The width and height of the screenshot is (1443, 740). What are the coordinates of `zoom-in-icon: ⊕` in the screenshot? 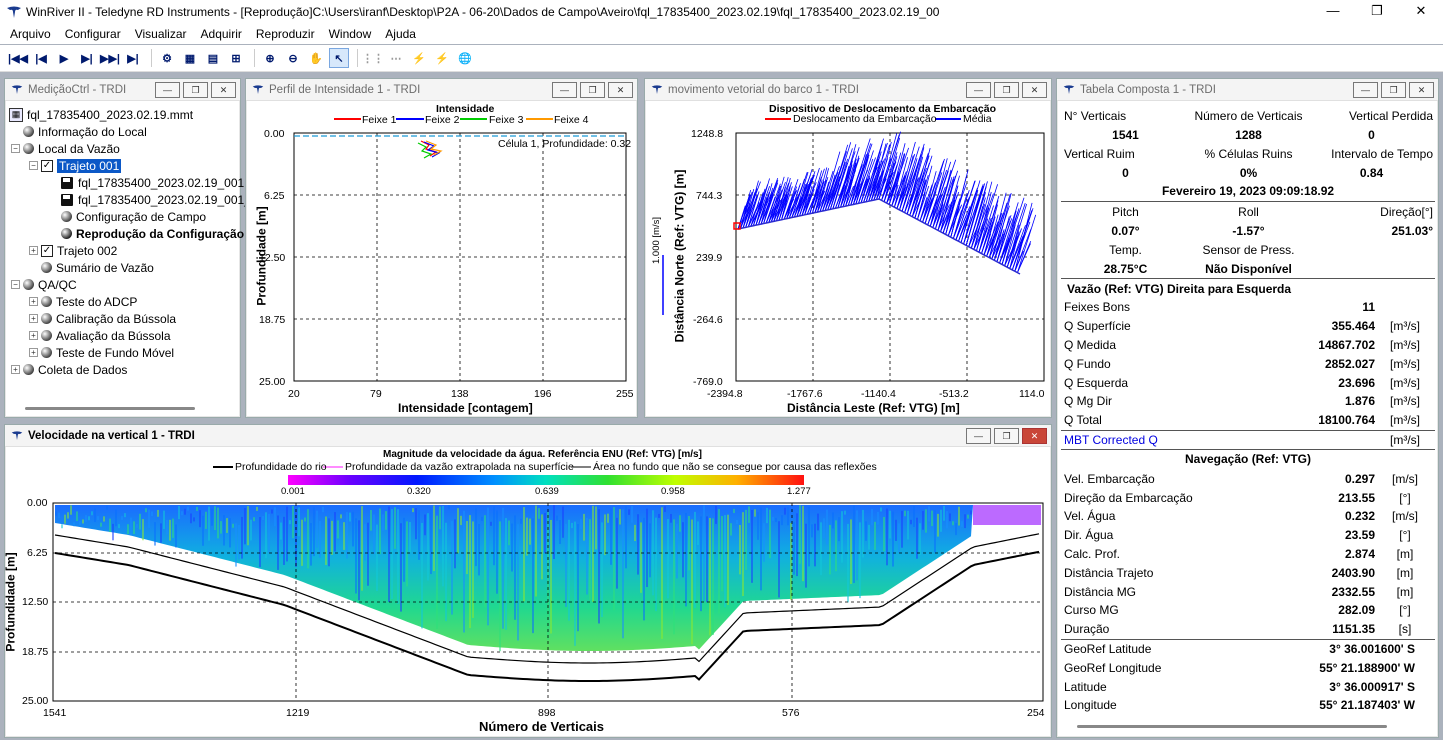 It's located at (270, 58).